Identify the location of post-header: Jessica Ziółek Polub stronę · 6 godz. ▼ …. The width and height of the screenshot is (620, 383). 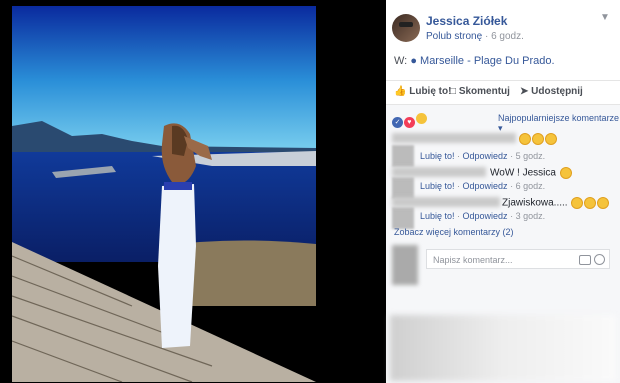
(503, 55).